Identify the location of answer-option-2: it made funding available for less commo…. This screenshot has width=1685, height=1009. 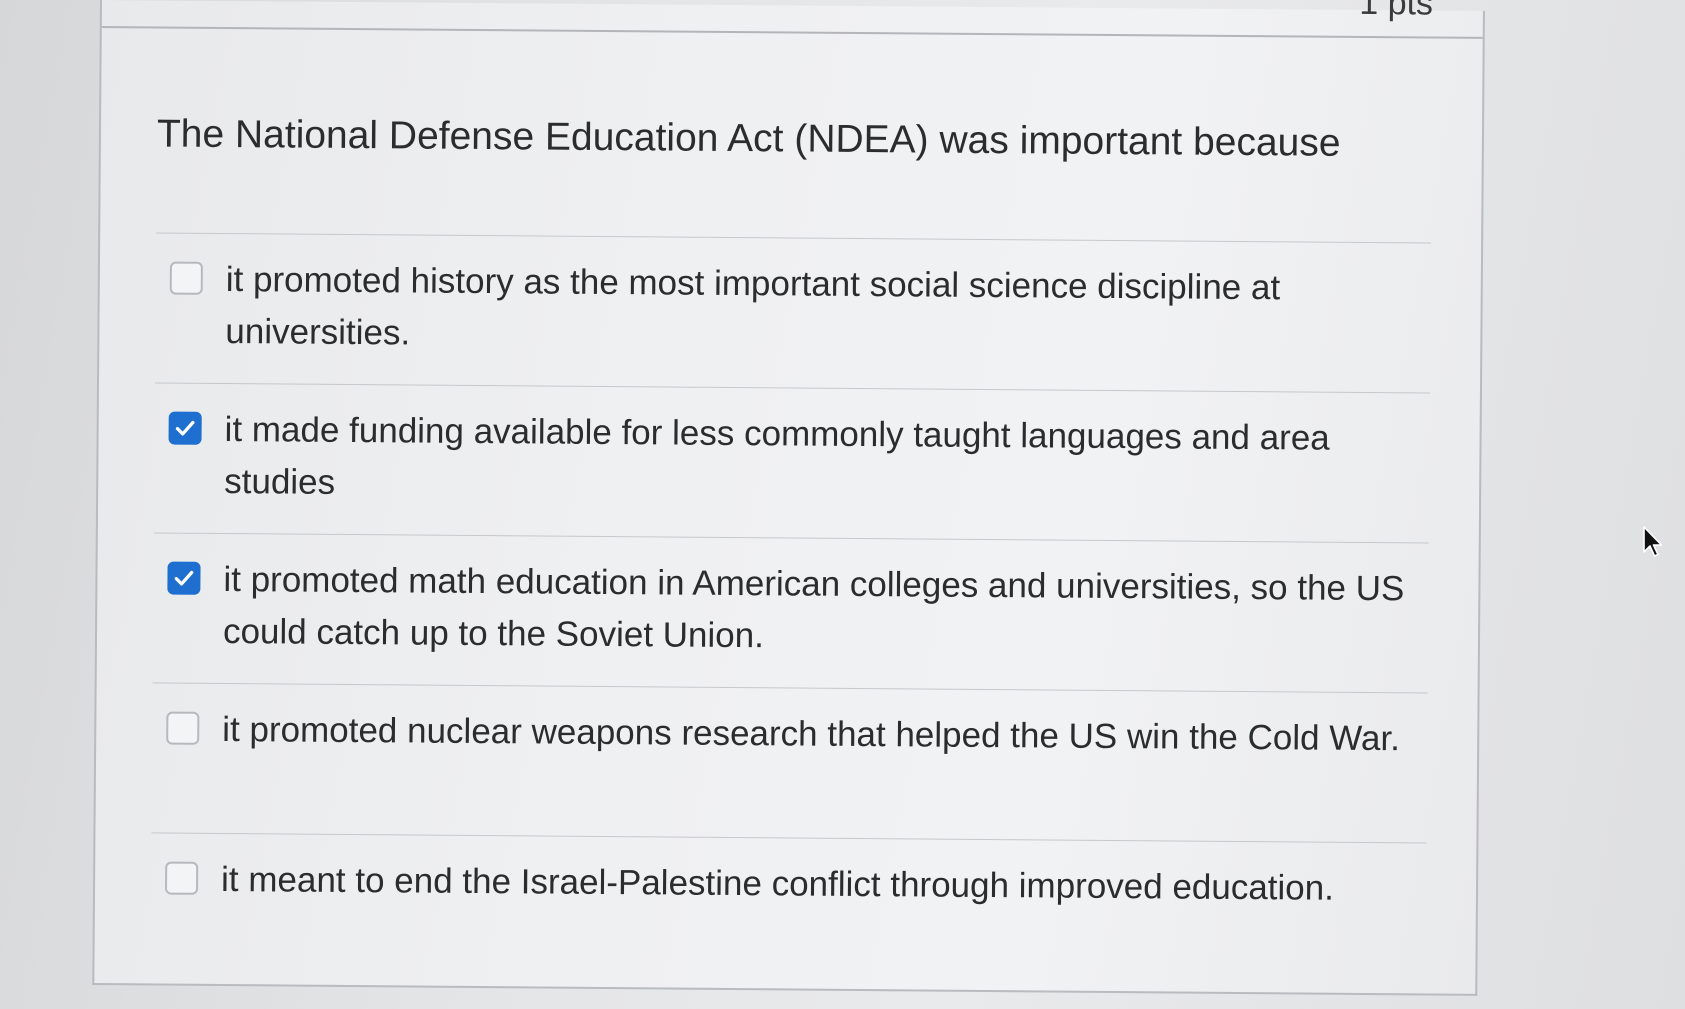
(791, 462).